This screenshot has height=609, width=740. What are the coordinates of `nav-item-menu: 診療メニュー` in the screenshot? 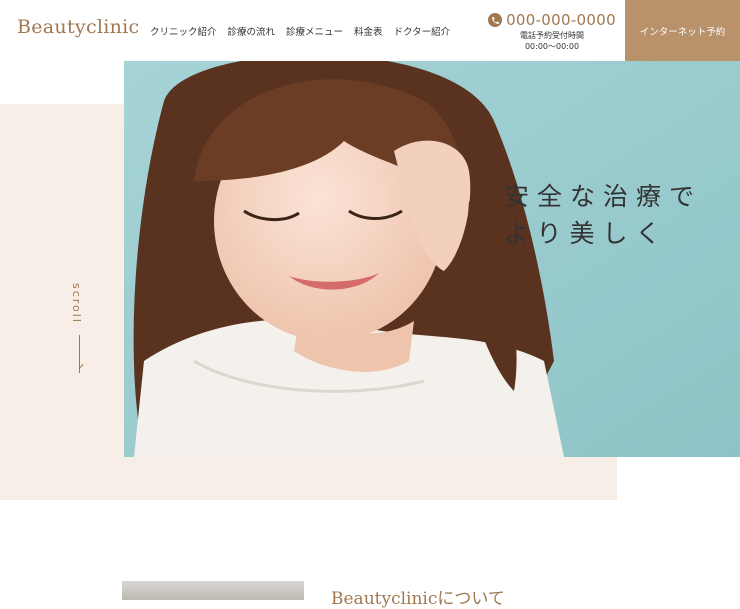 It's located at (314, 31).